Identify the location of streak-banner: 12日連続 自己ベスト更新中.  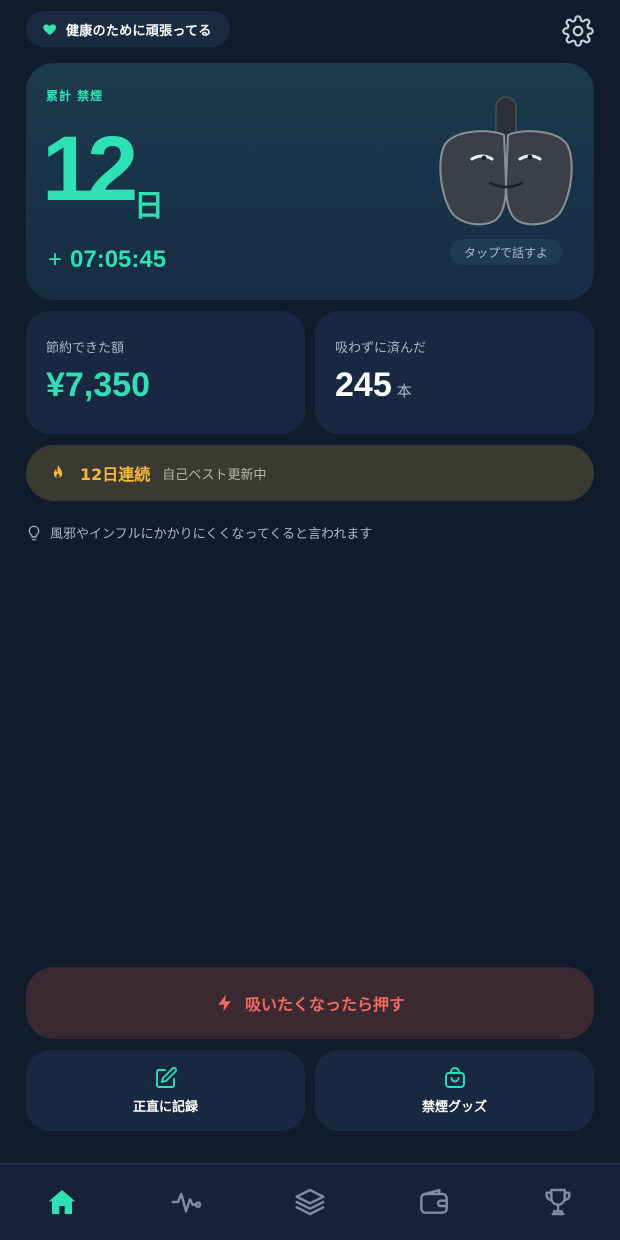
(310, 473).